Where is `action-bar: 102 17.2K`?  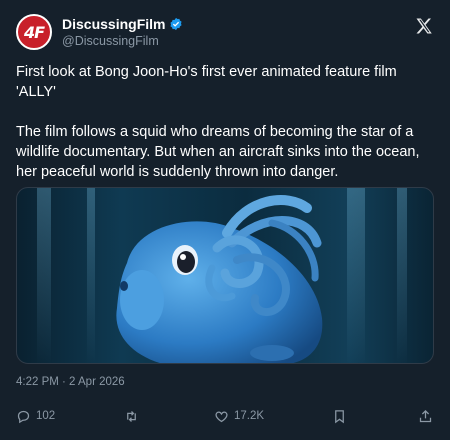 action-bar: 102 17.2K is located at coordinates (225, 416).